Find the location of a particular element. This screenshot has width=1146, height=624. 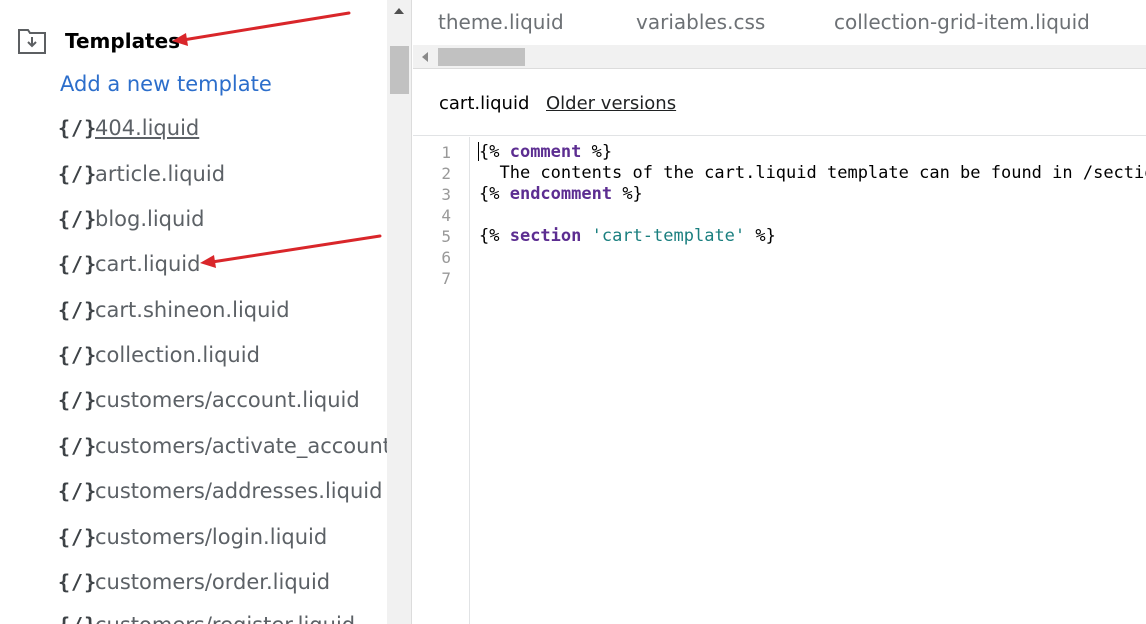

file-name: customers/addresses.liquid is located at coordinates (239, 491).